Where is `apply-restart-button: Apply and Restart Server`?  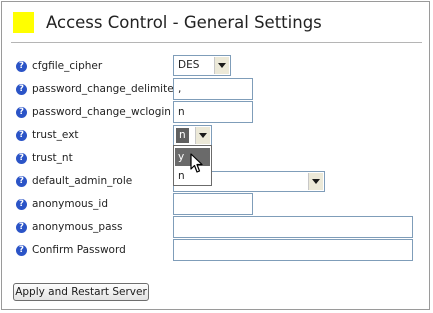
apply-restart-button: Apply and Restart Server is located at coordinates (81, 292).